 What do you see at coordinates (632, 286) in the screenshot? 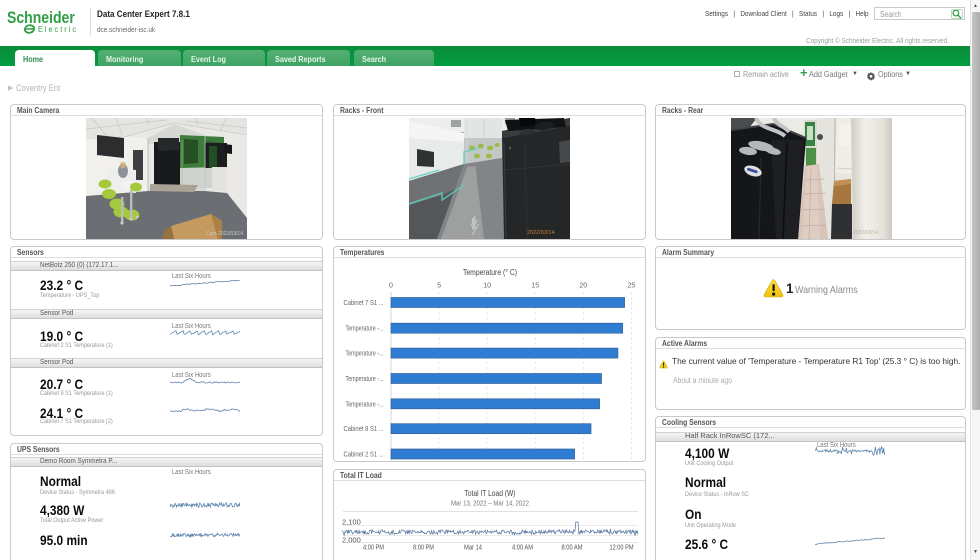
I see `svg-text: 25` at bounding box center [632, 286].